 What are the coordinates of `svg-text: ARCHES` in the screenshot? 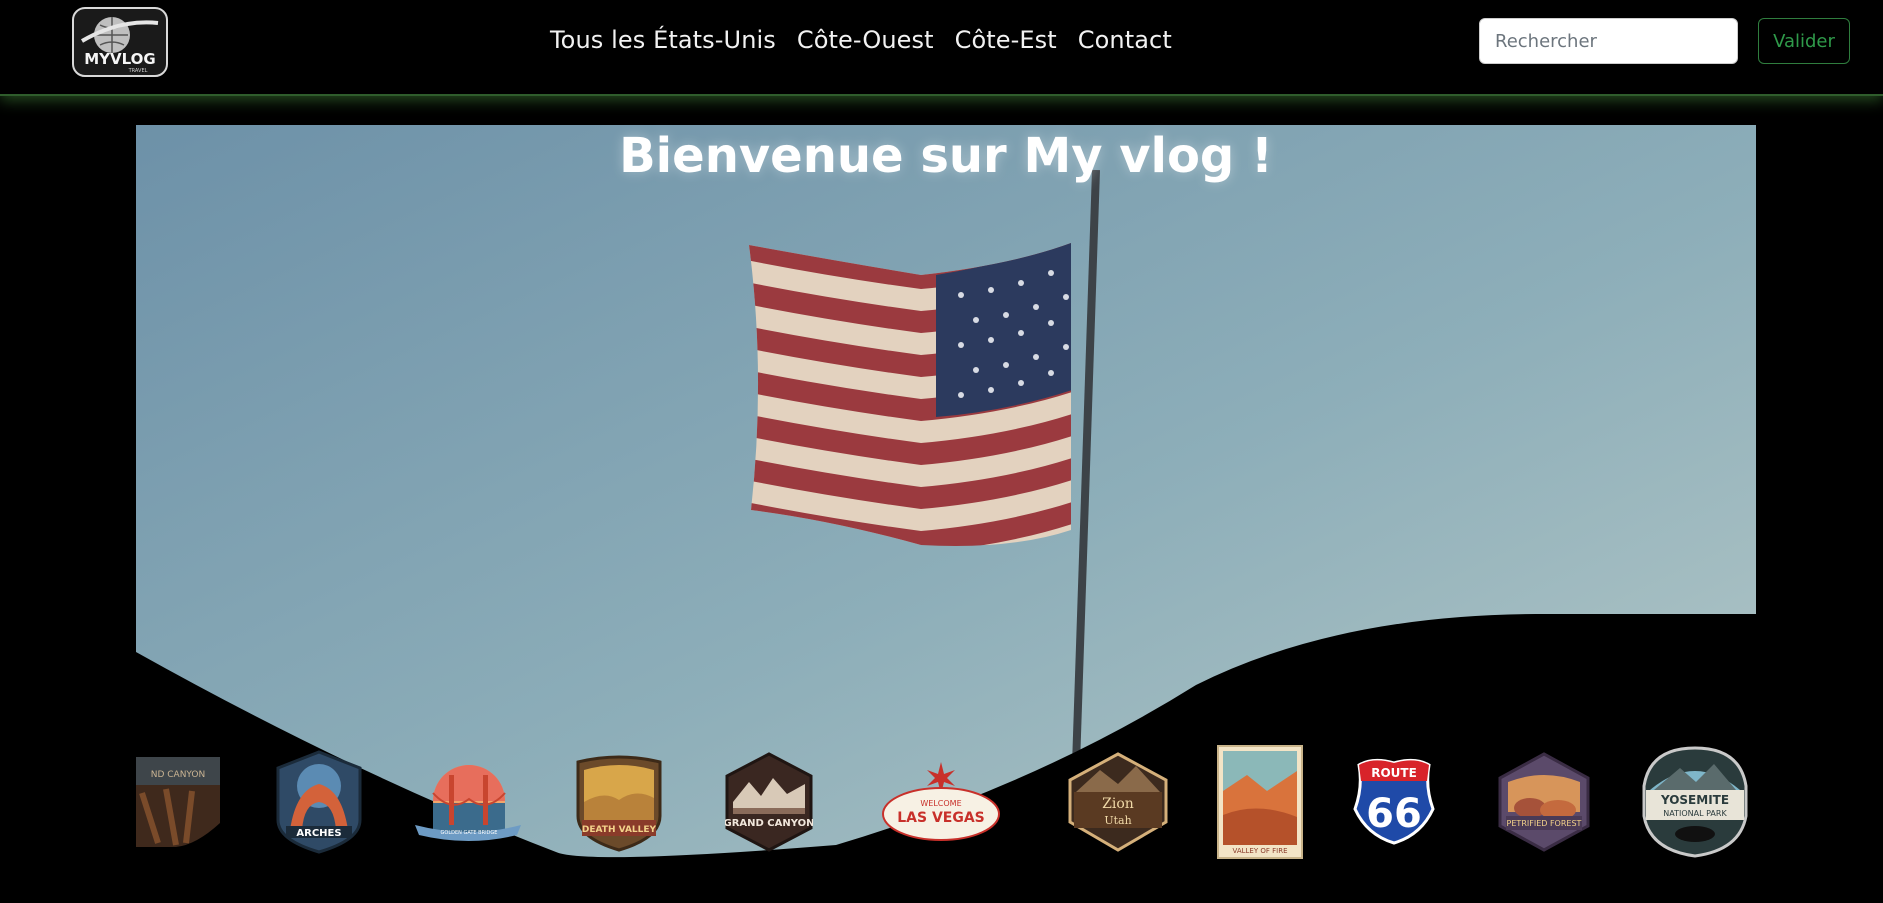 It's located at (318, 833).